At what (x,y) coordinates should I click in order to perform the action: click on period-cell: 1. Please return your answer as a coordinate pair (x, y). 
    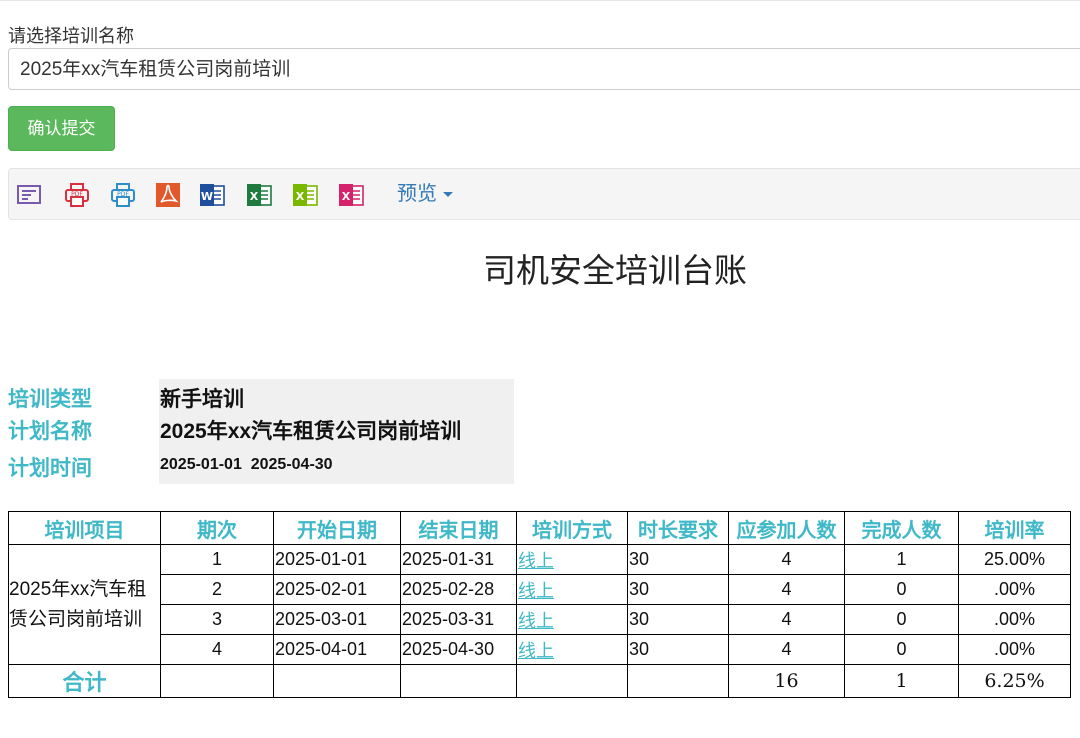
    Looking at the image, I should click on (217, 559).